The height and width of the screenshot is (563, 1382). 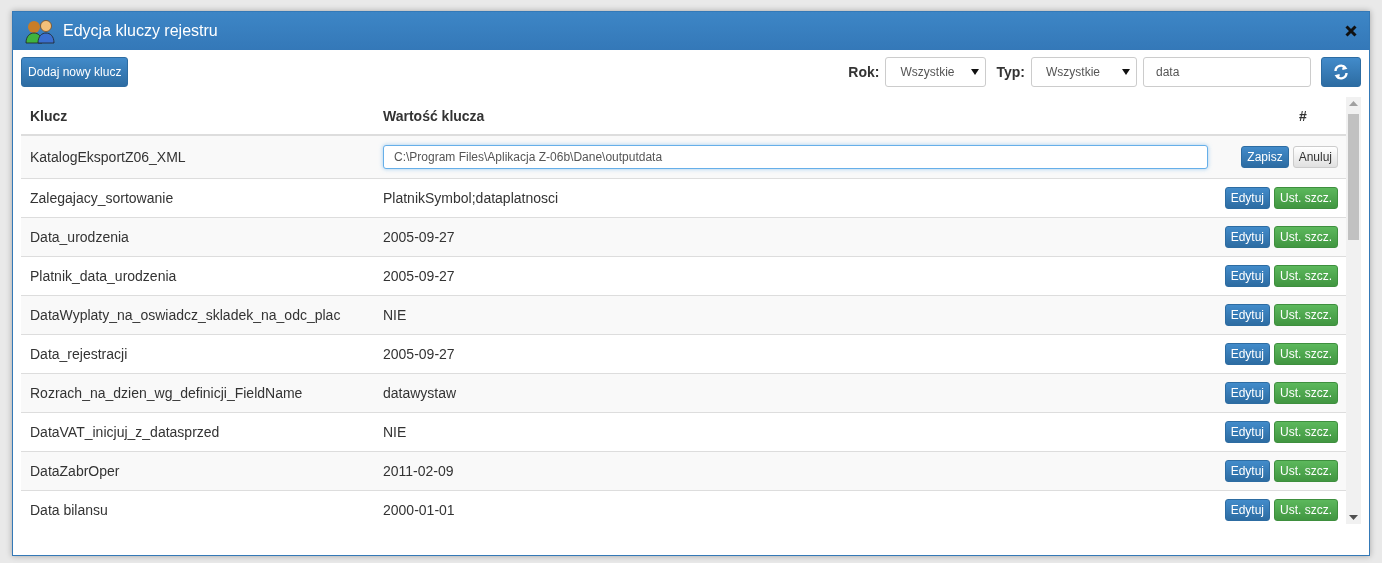 I want to click on key-cell-text: Data bilansu, so click(x=69, y=510).